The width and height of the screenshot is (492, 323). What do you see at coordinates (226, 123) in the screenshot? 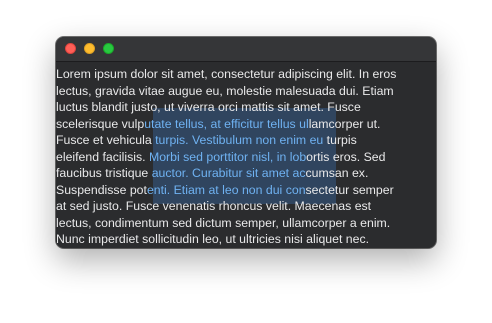
I see `selected-text: utate tellus, at efficitur tellus ul` at bounding box center [226, 123].